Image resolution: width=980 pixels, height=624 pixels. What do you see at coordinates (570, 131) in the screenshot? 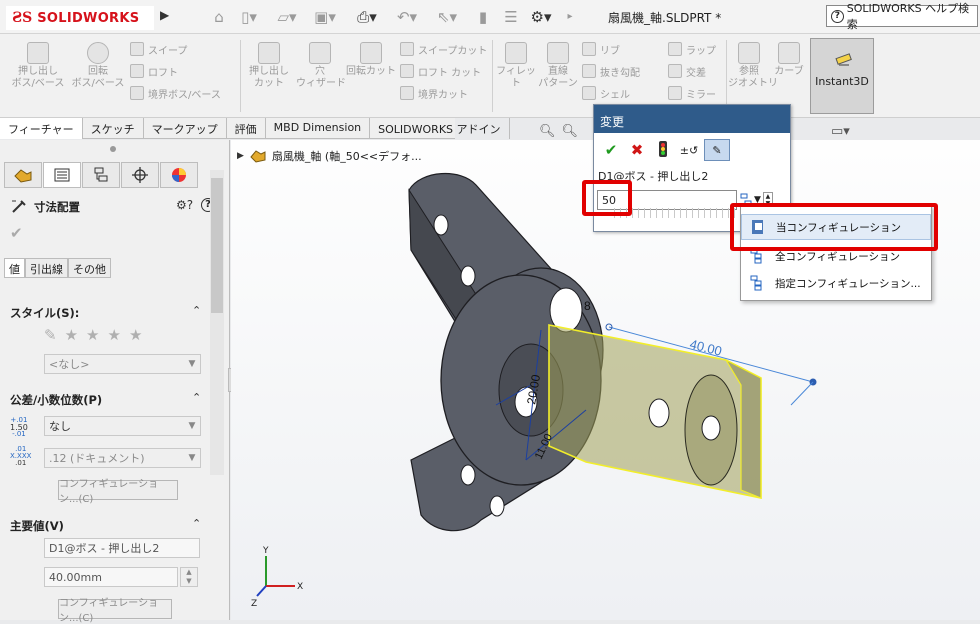
I see `zoom-area-icon: 🔍︎` at bounding box center [570, 131].